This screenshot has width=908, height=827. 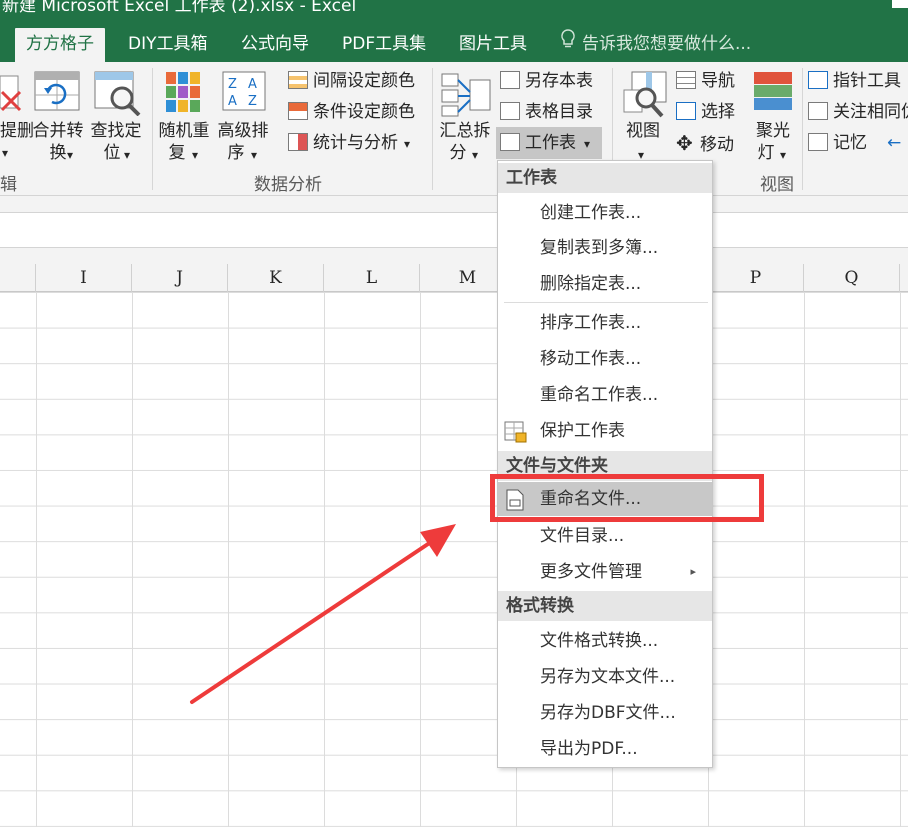 What do you see at coordinates (894, 143) in the screenshot?
I see `arrow-left-icon: ←` at bounding box center [894, 143].